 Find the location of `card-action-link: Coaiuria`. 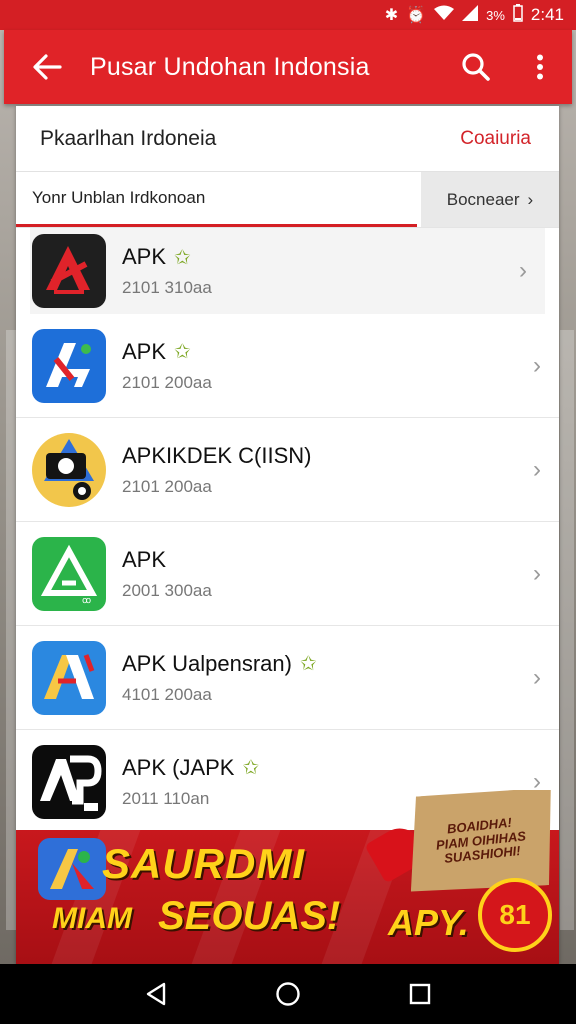

card-action-link: Coaiuria is located at coordinates (495, 139).